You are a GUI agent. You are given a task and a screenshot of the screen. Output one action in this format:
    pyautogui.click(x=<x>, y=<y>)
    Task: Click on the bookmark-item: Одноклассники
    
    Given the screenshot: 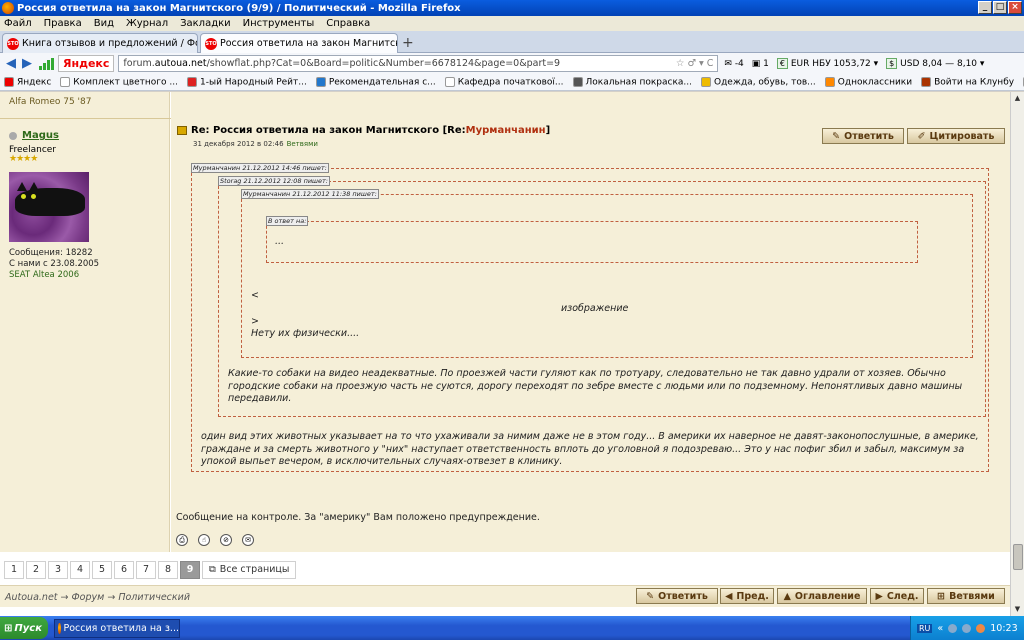 What is the action you would take?
    pyautogui.click(x=868, y=81)
    